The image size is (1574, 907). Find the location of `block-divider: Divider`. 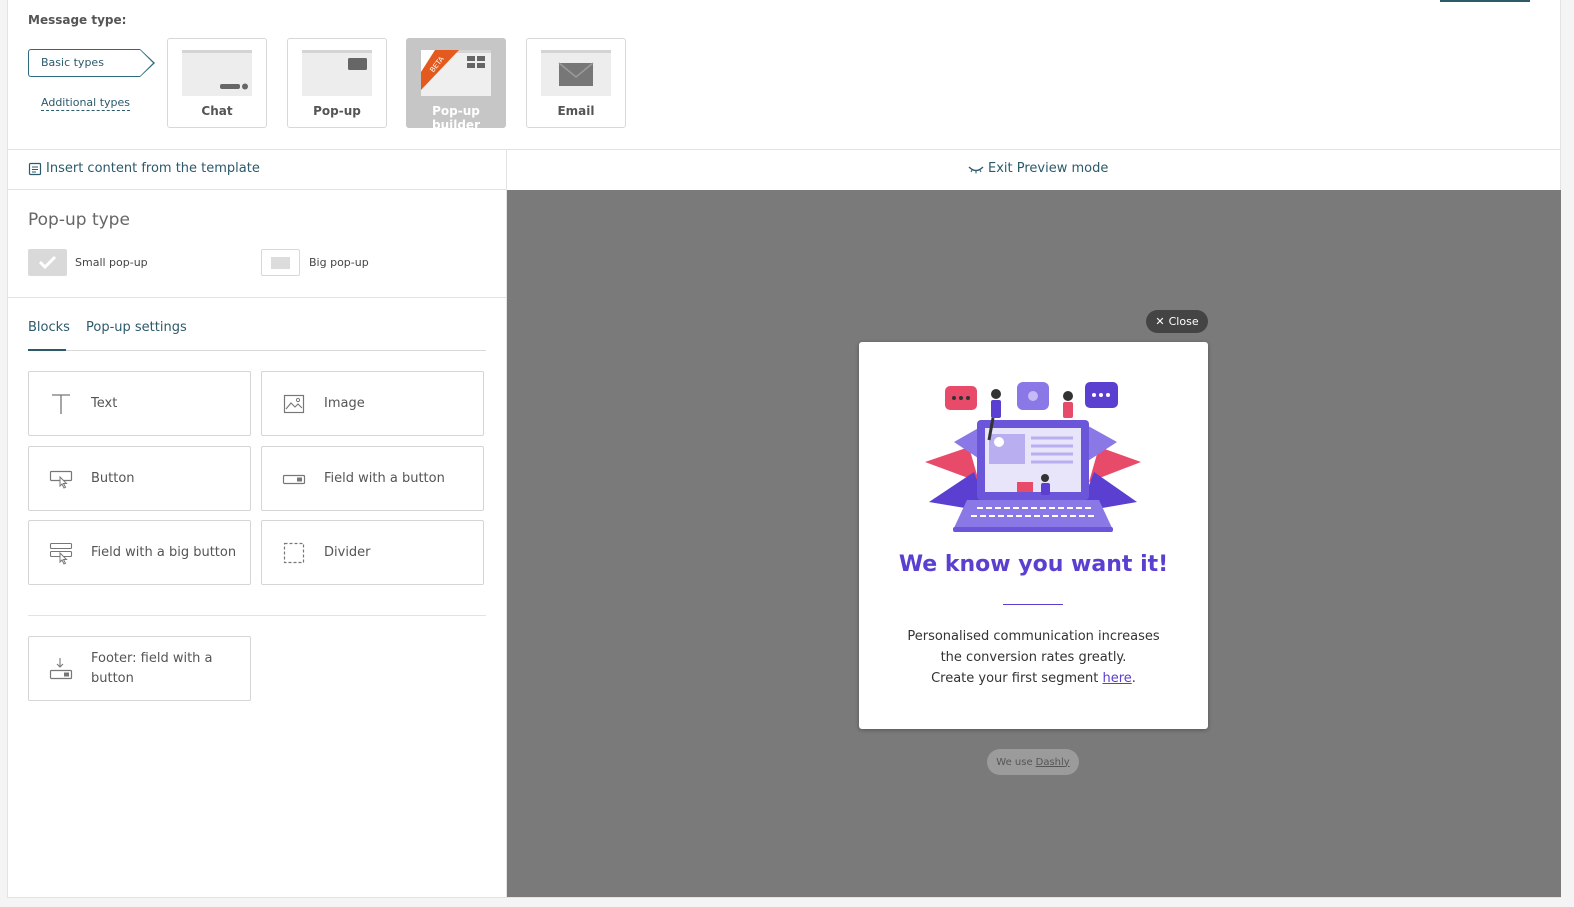

block-divider: Divider is located at coordinates (372, 552).